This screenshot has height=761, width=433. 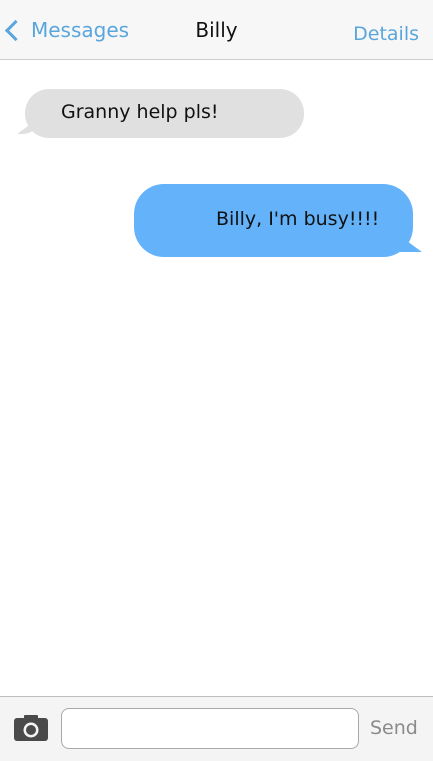 I want to click on nav-header: Messages Billy Details, so click(x=216, y=30).